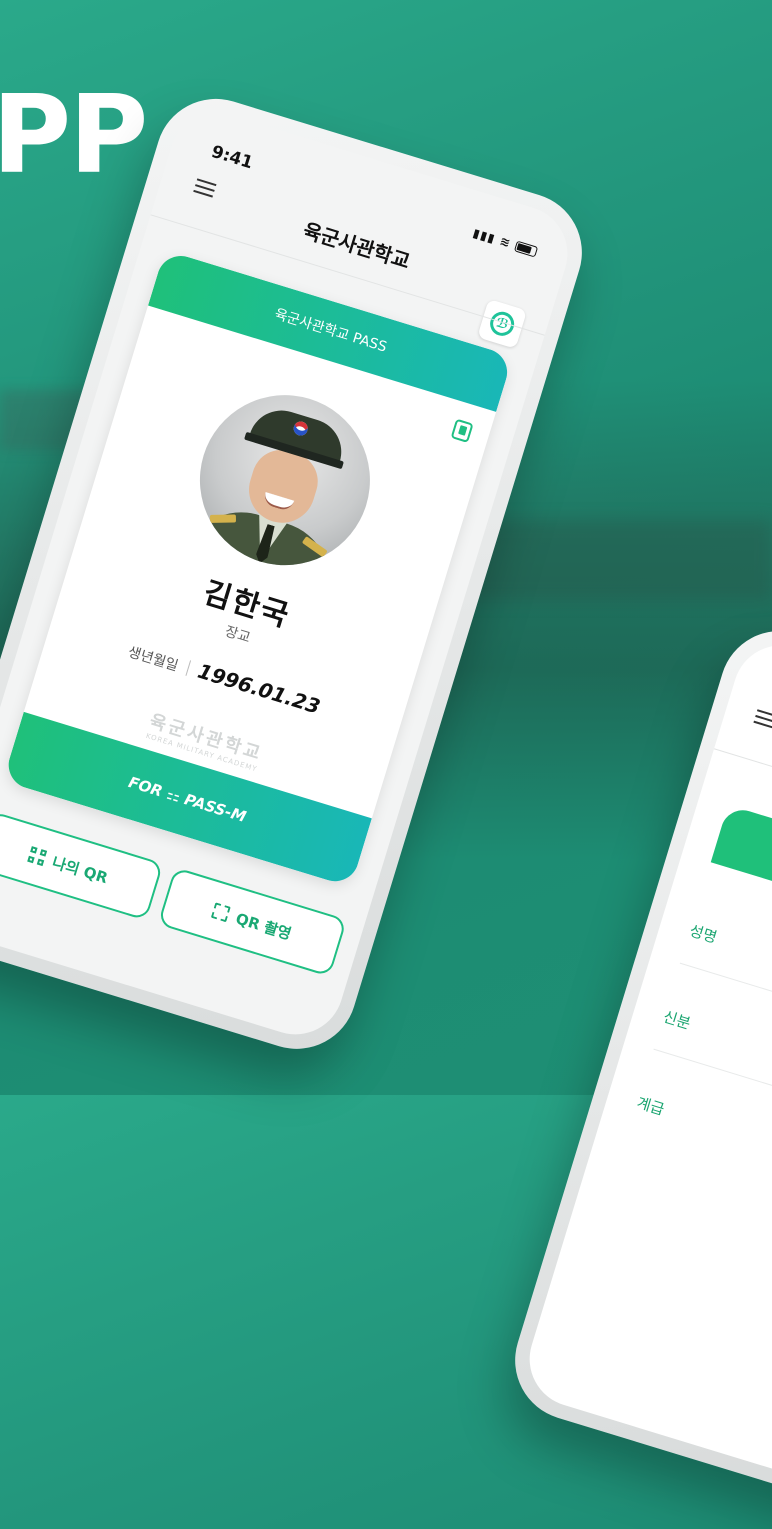 Image resolution: width=772 pixels, height=1529 pixels. What do you see at coordinates (188, 668) in the screenshot?
I see `birth-separator` at bounding box center [188, 668].